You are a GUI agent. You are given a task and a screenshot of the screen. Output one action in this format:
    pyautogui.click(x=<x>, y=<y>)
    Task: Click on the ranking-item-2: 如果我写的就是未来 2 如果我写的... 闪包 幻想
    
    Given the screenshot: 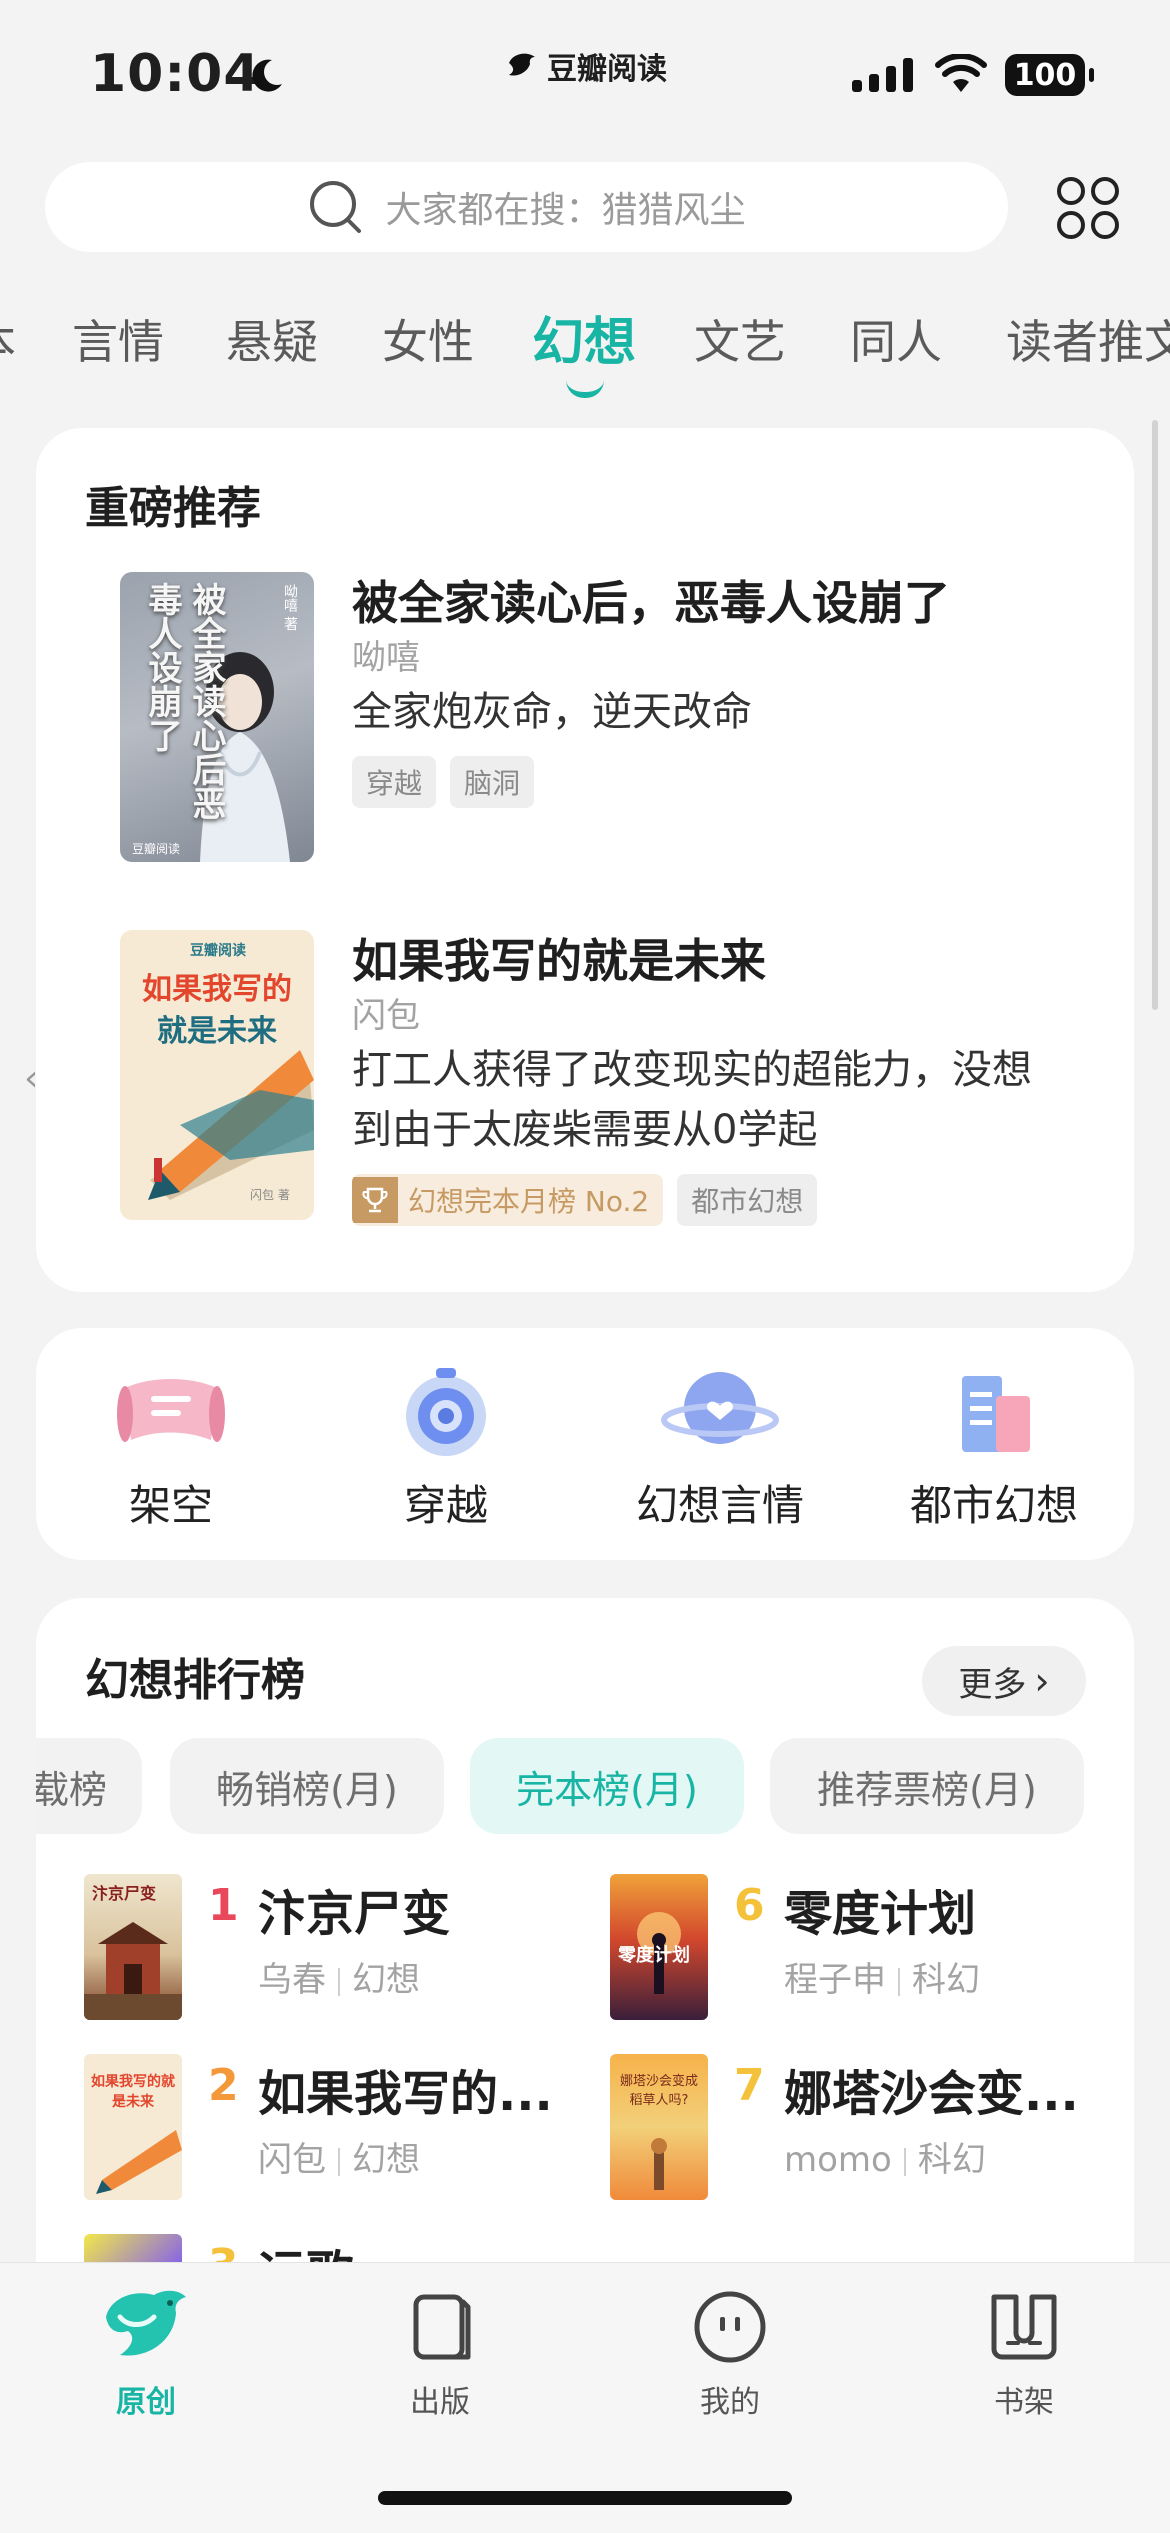 What is the action you would take?
    pyautogui.click(x=344, y=2128)
    